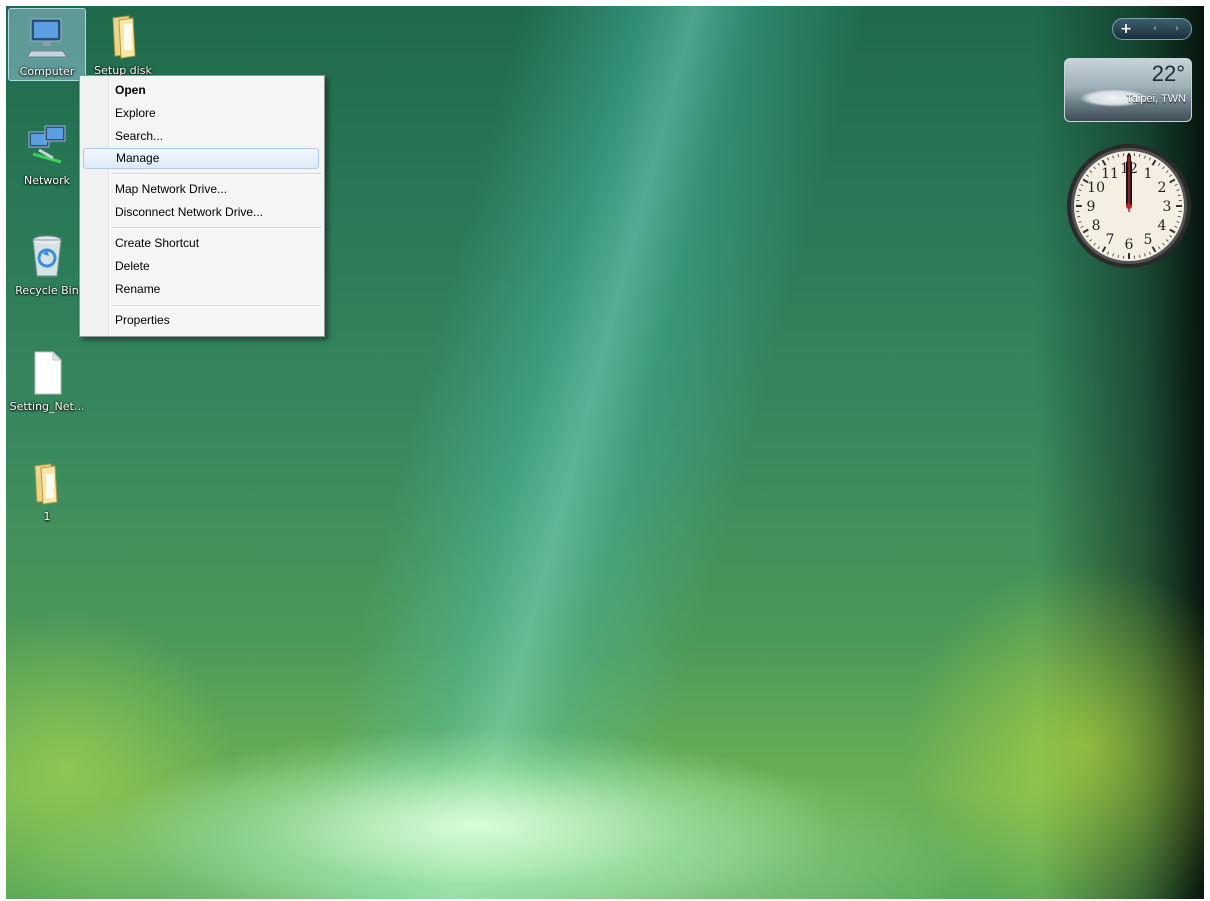 Image resolution: width=1210 pixels, height=901 pixels. What do you see at coordinates (1156, 99) in the screenshot?
I see `weather-city: Taipei, TWN` at bounding box center [1156, 99].